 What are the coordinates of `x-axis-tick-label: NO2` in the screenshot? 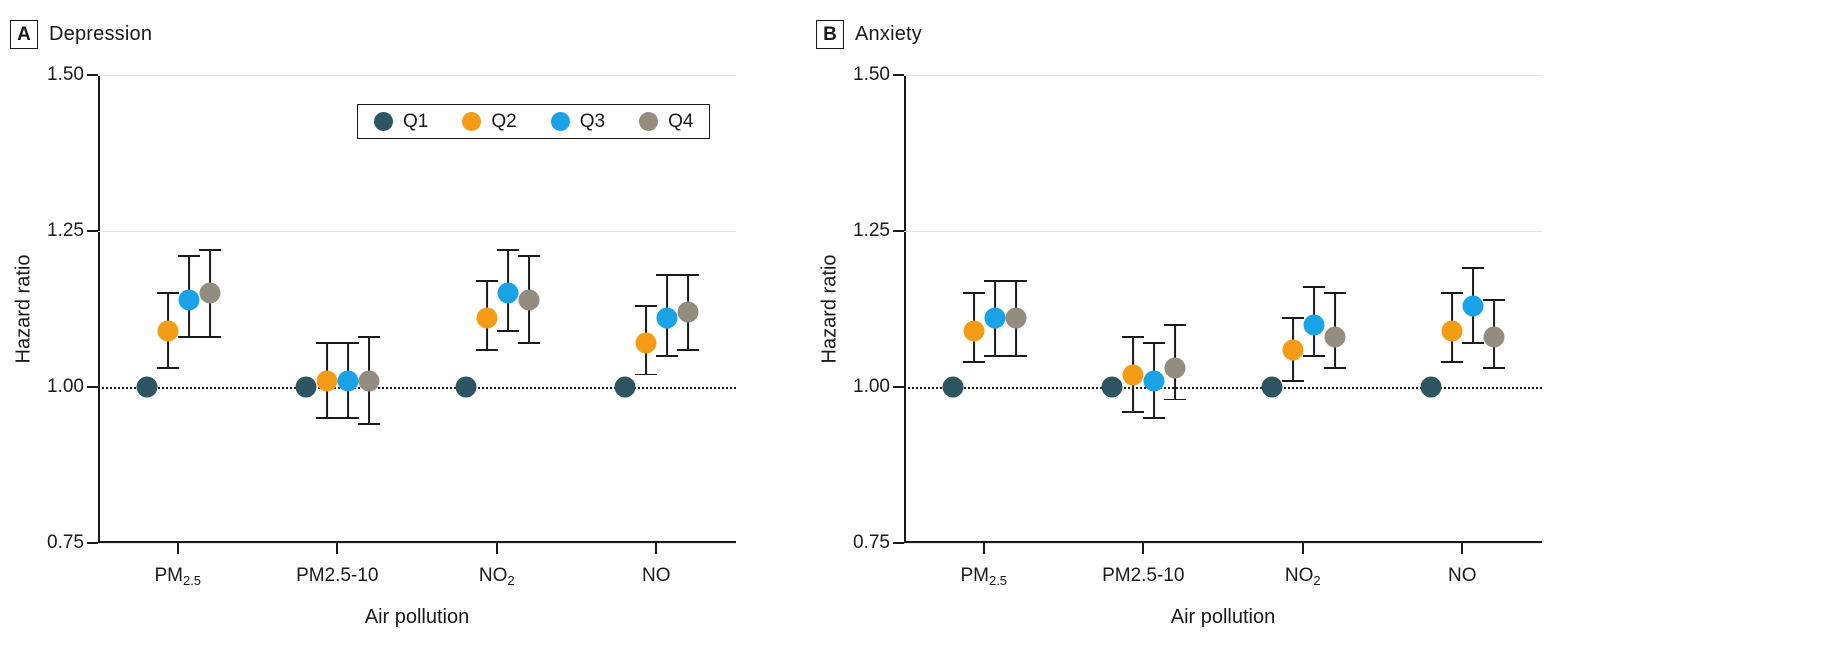 It's located at (496, 576).